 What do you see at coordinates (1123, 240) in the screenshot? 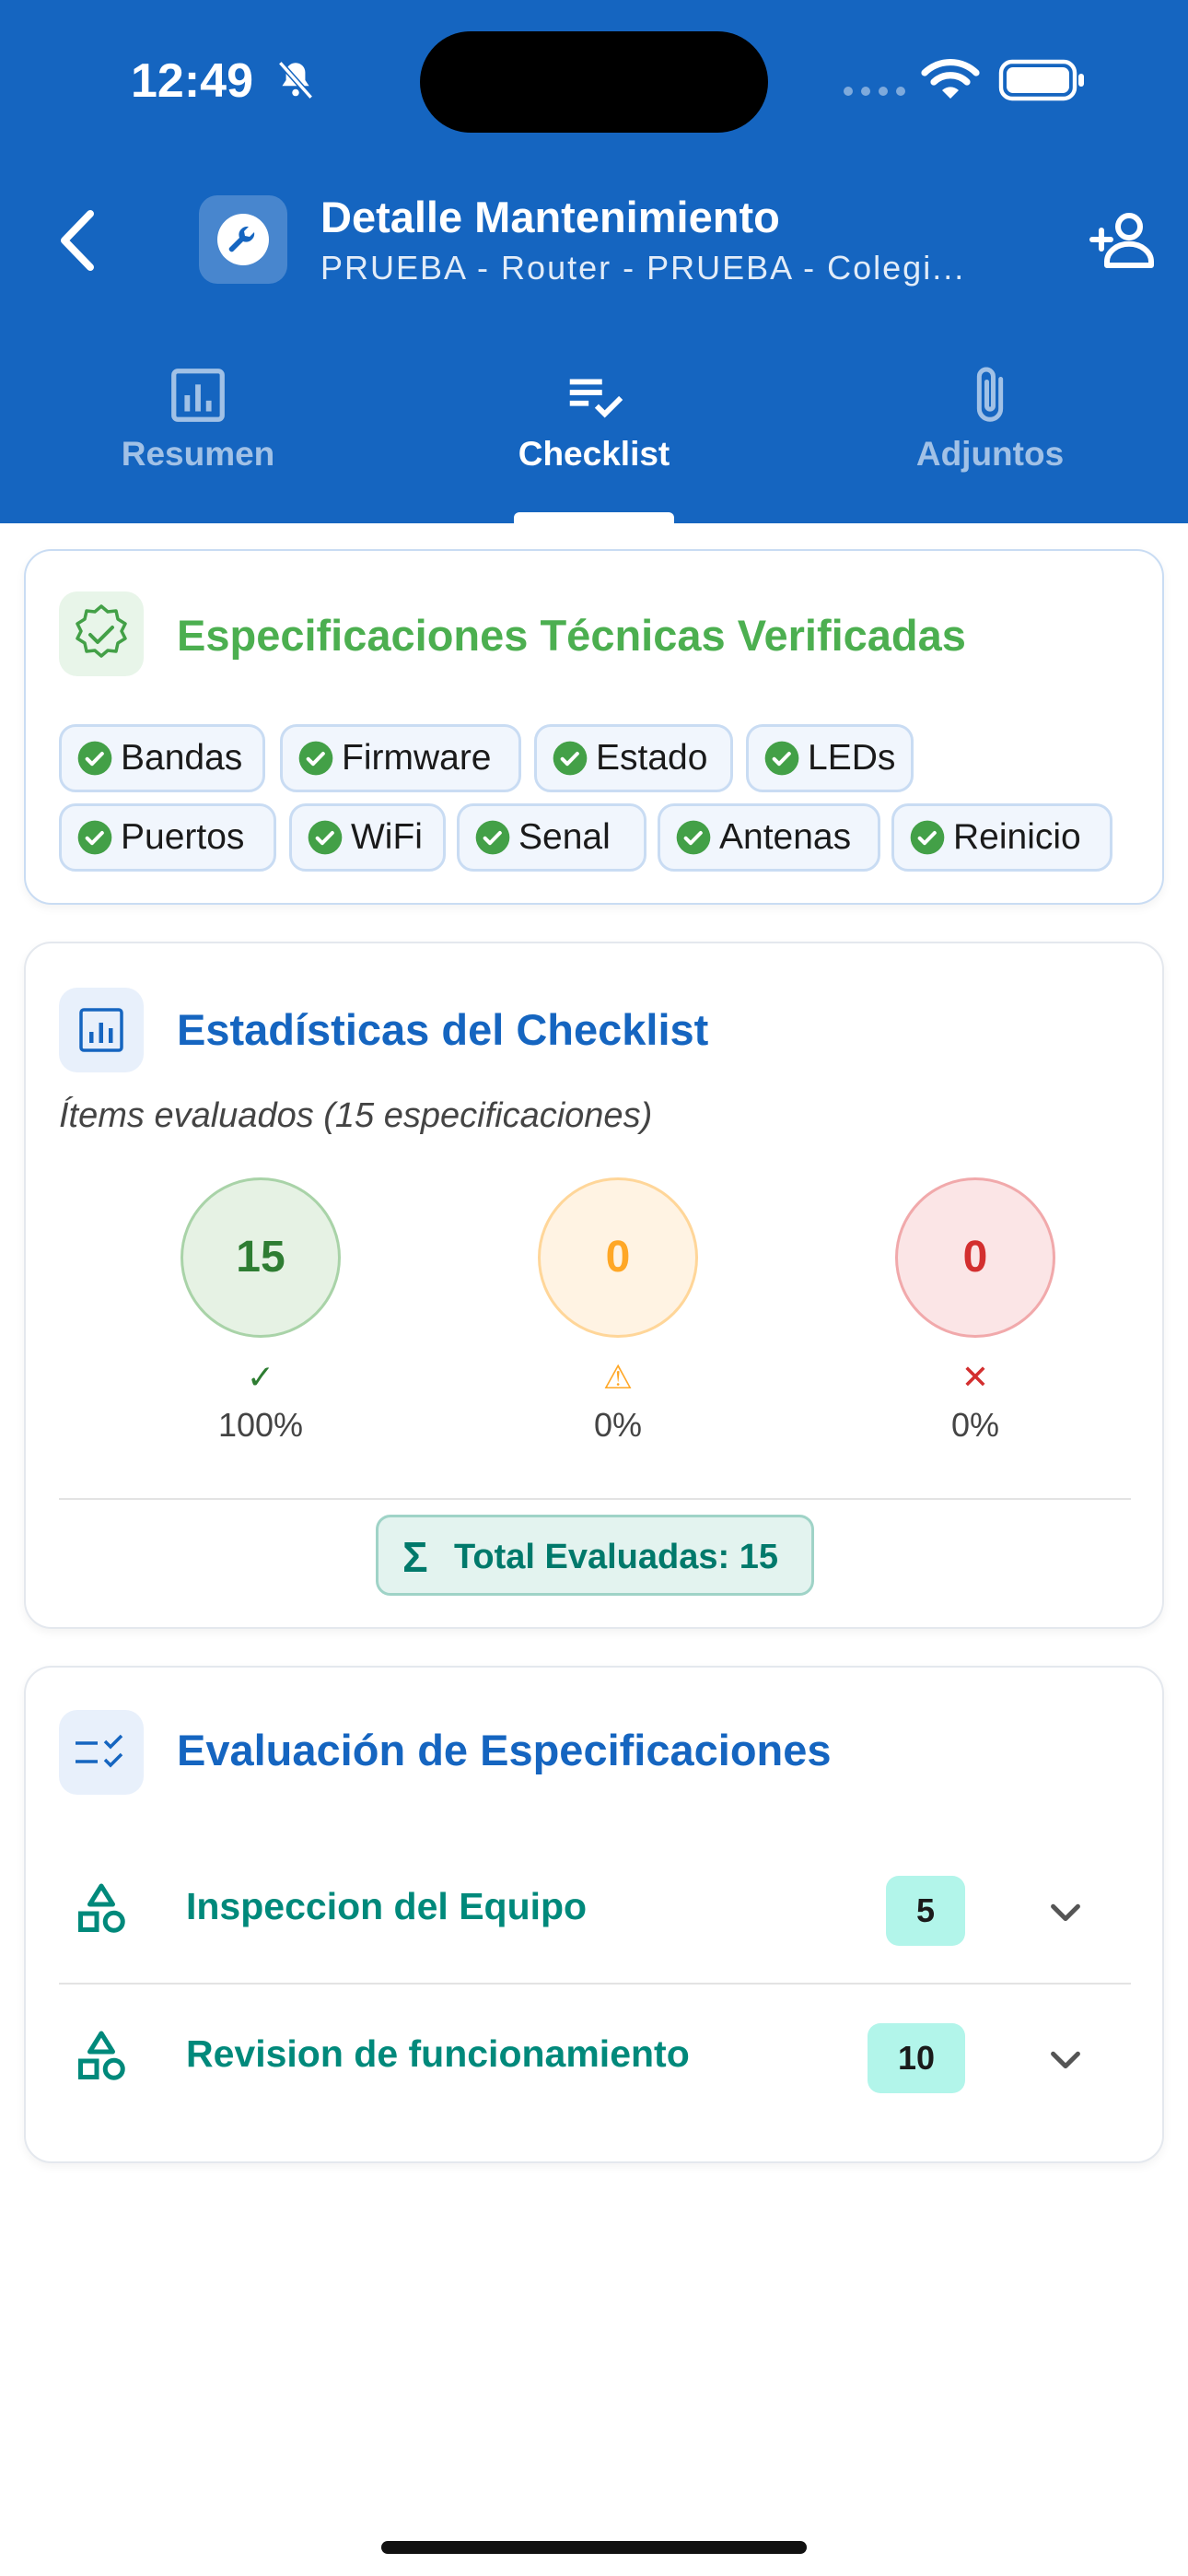
I see `add-person-icon` at bounding box center [1123, 240].